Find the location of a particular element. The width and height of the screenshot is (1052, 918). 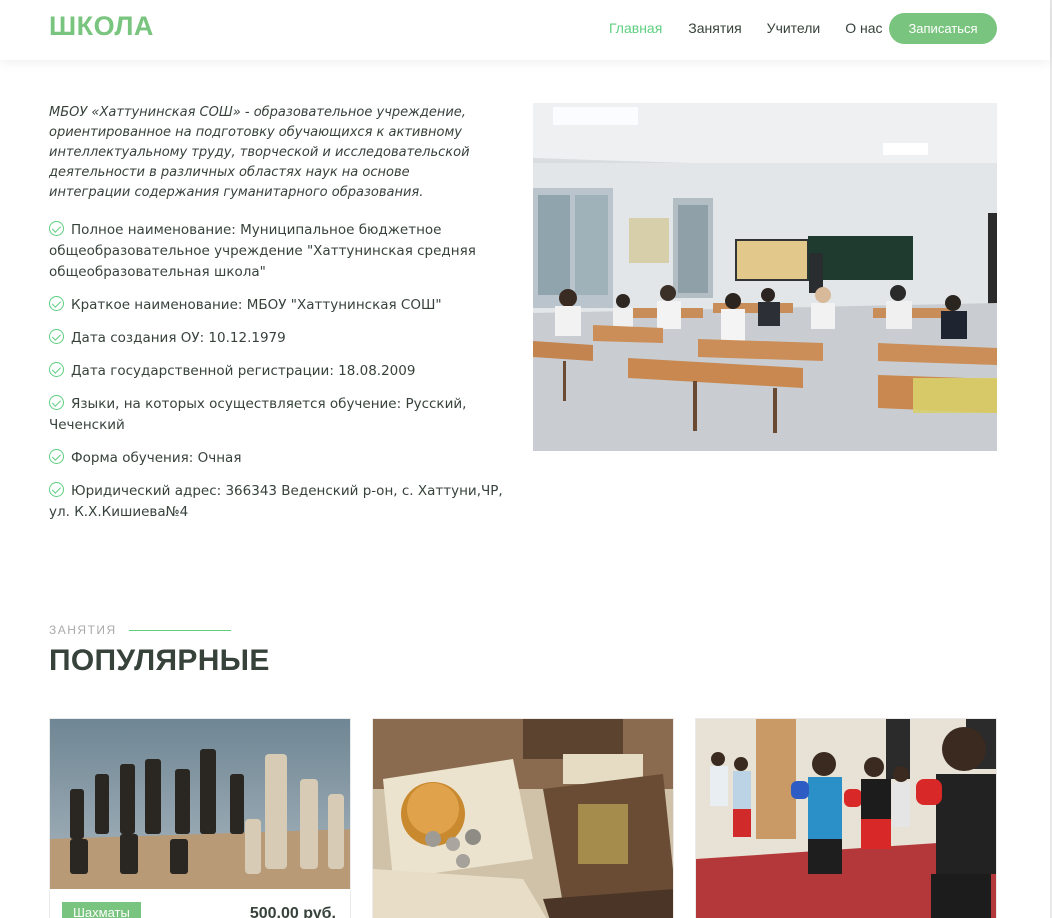

section-title: ПОПУЛЯРНЫЕ is located at coordinates (159, 660).